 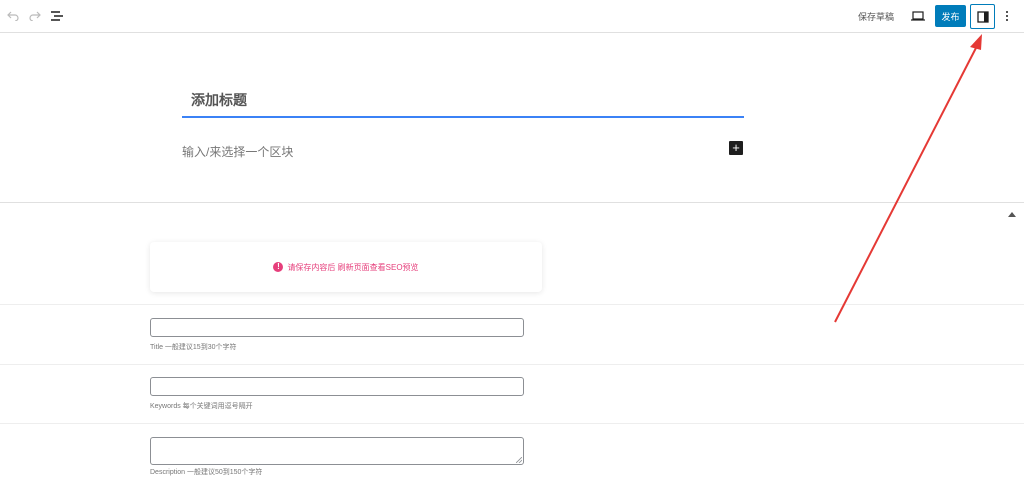 I want to click on seo-keywords-hint: Keywords 每个关键词用逗号隔开, so click(x=201, y=406).